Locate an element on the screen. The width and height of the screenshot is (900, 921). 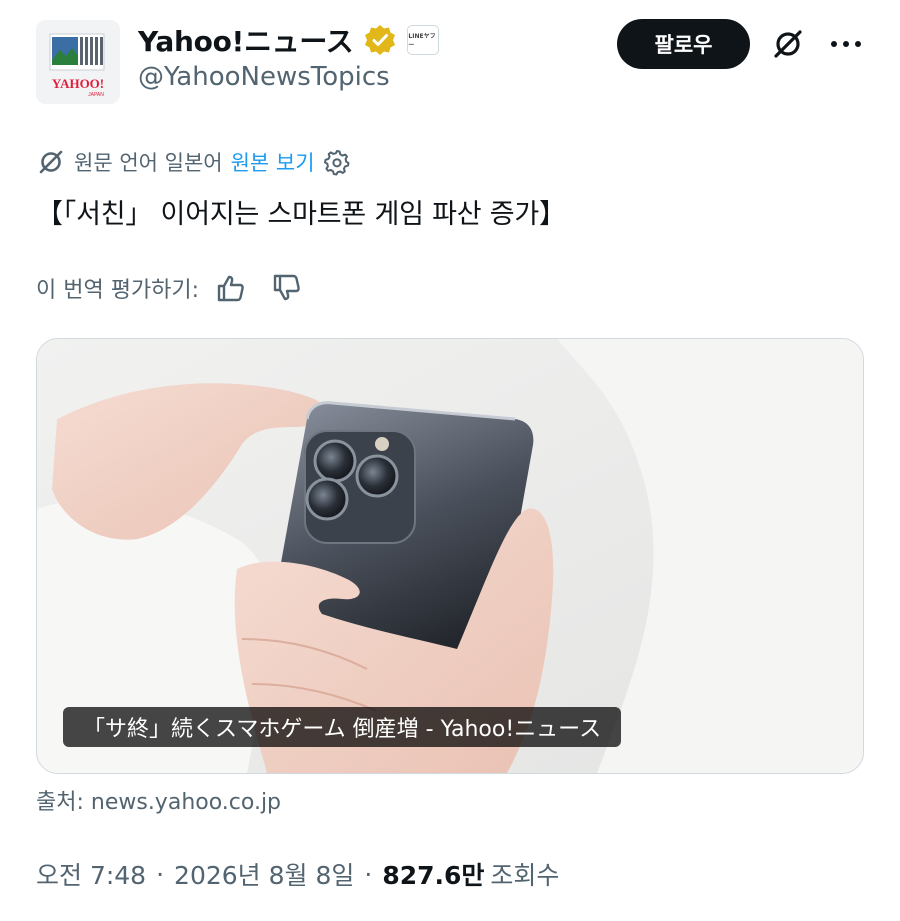
tweet-meta: 오전 7:48 · 2026년 8월 8일 · 827.6만 조회수 is located at coordinates (297, 874).